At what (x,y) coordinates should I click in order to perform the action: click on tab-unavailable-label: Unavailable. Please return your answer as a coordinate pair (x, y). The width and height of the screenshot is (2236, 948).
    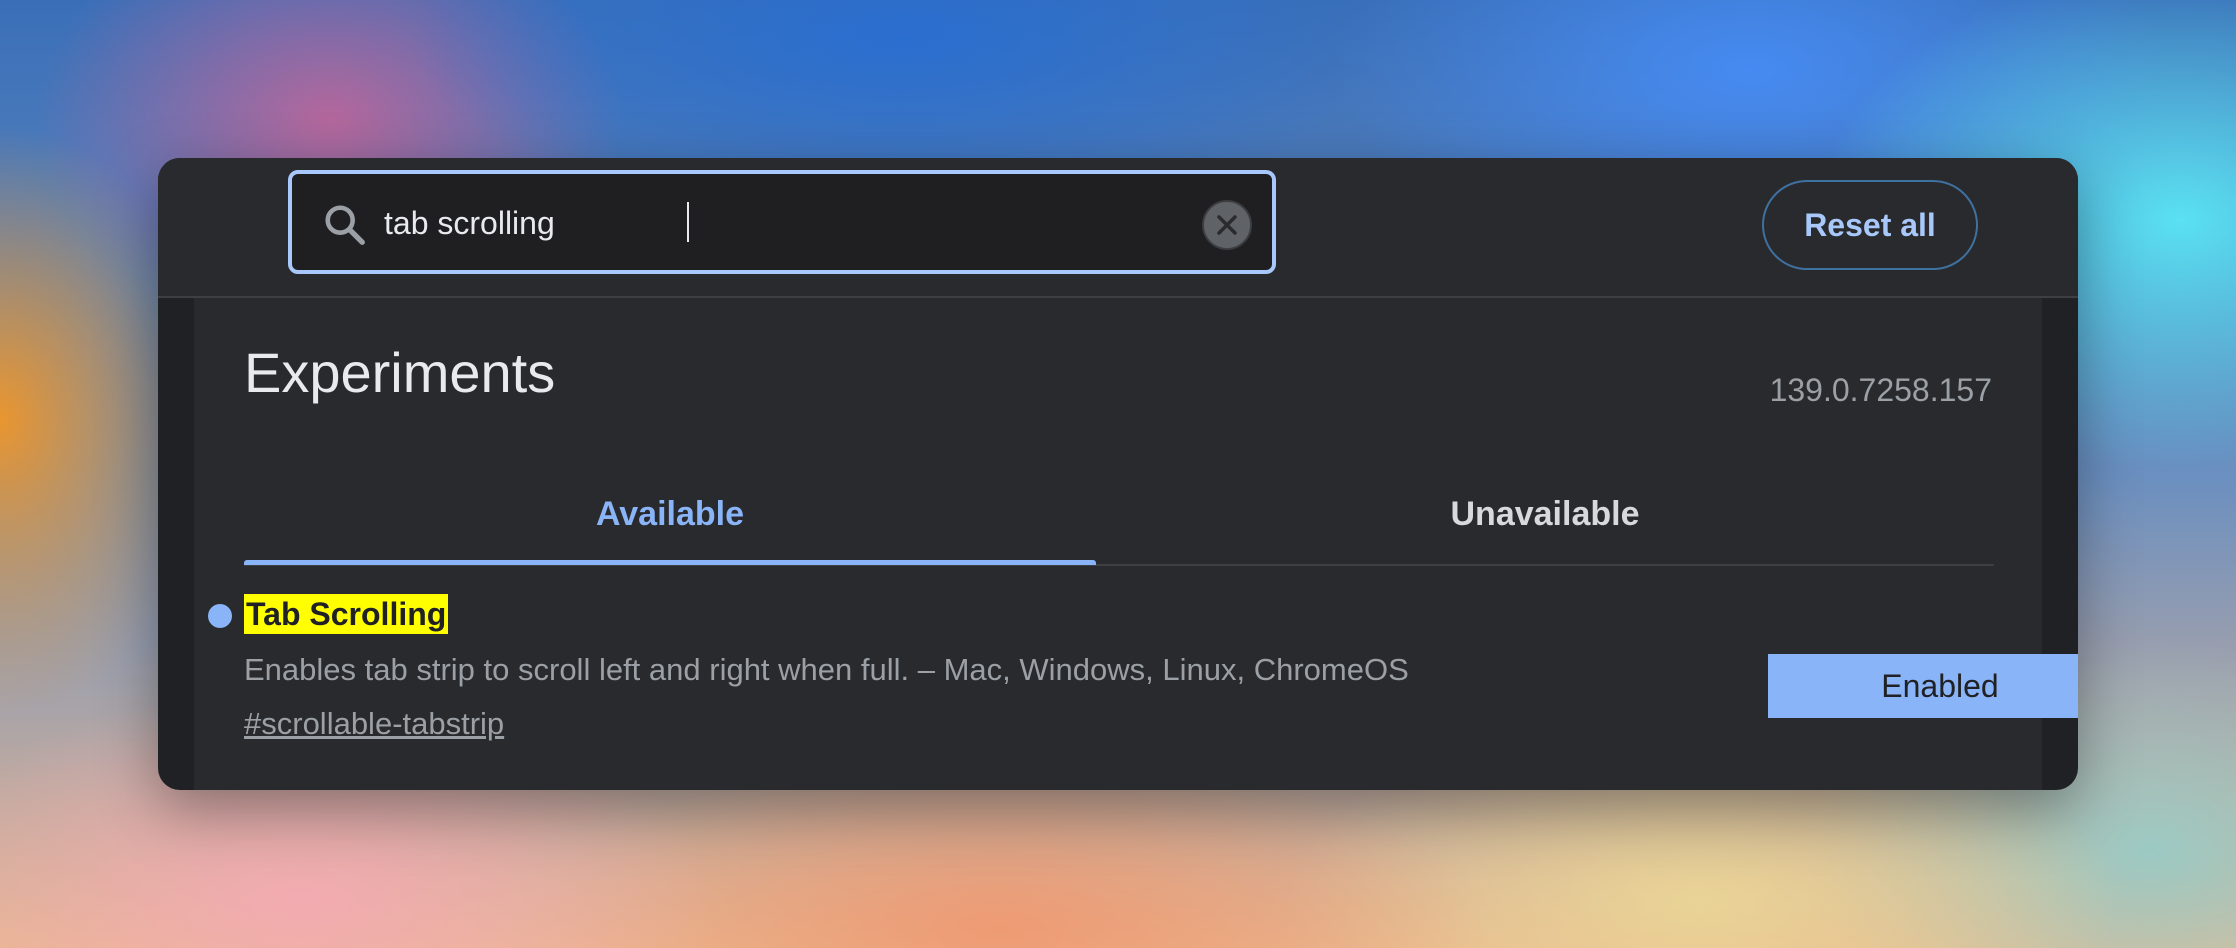
    Looking at the image, I should click on (1545, 513).